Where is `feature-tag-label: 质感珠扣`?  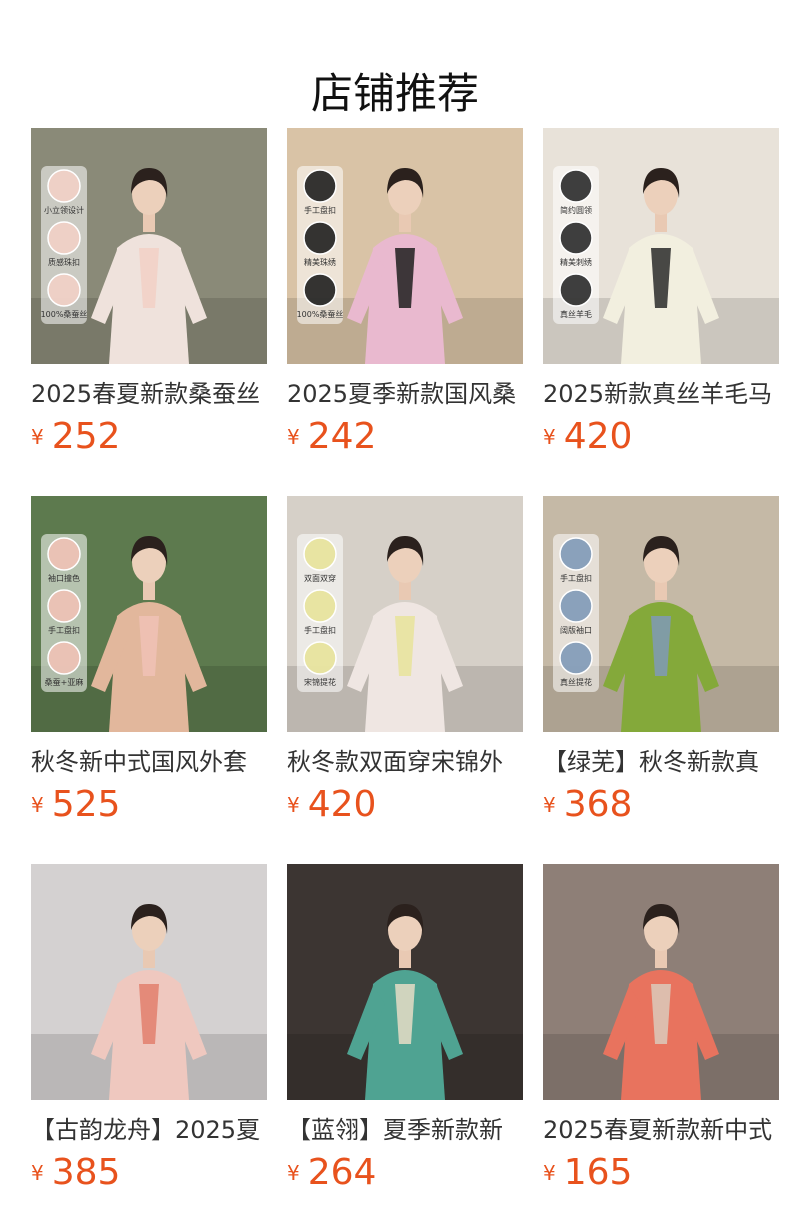
feature-tag-label: 质感珠扣 is located at coordinates (64, 262).